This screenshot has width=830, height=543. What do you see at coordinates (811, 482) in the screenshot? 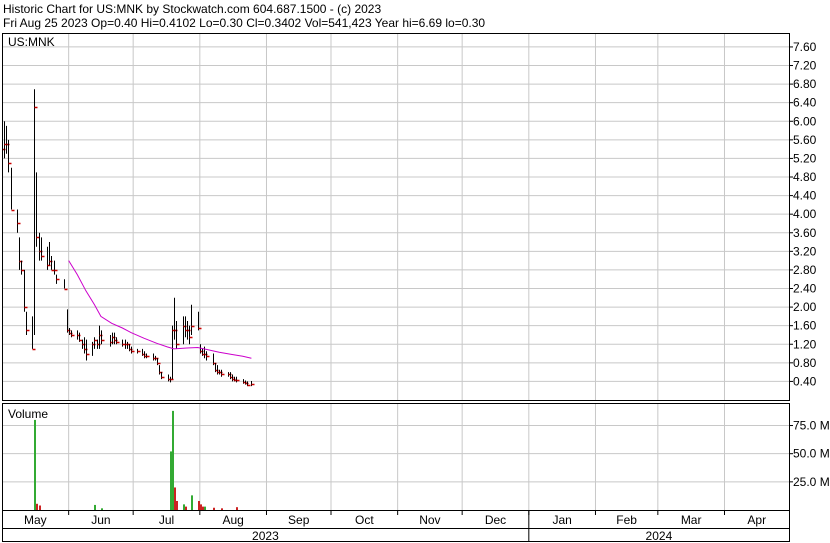
I see `volume-tick-label: 25.0 M` at bounding box center [811, 482].